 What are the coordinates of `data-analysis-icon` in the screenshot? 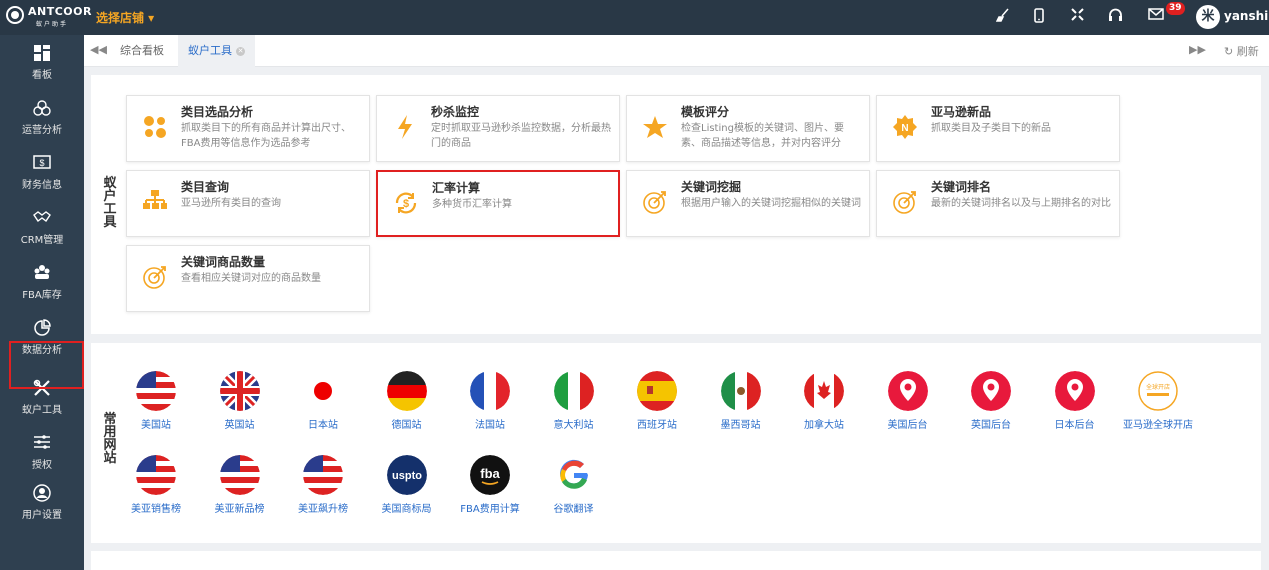 It's located at (42, 329).